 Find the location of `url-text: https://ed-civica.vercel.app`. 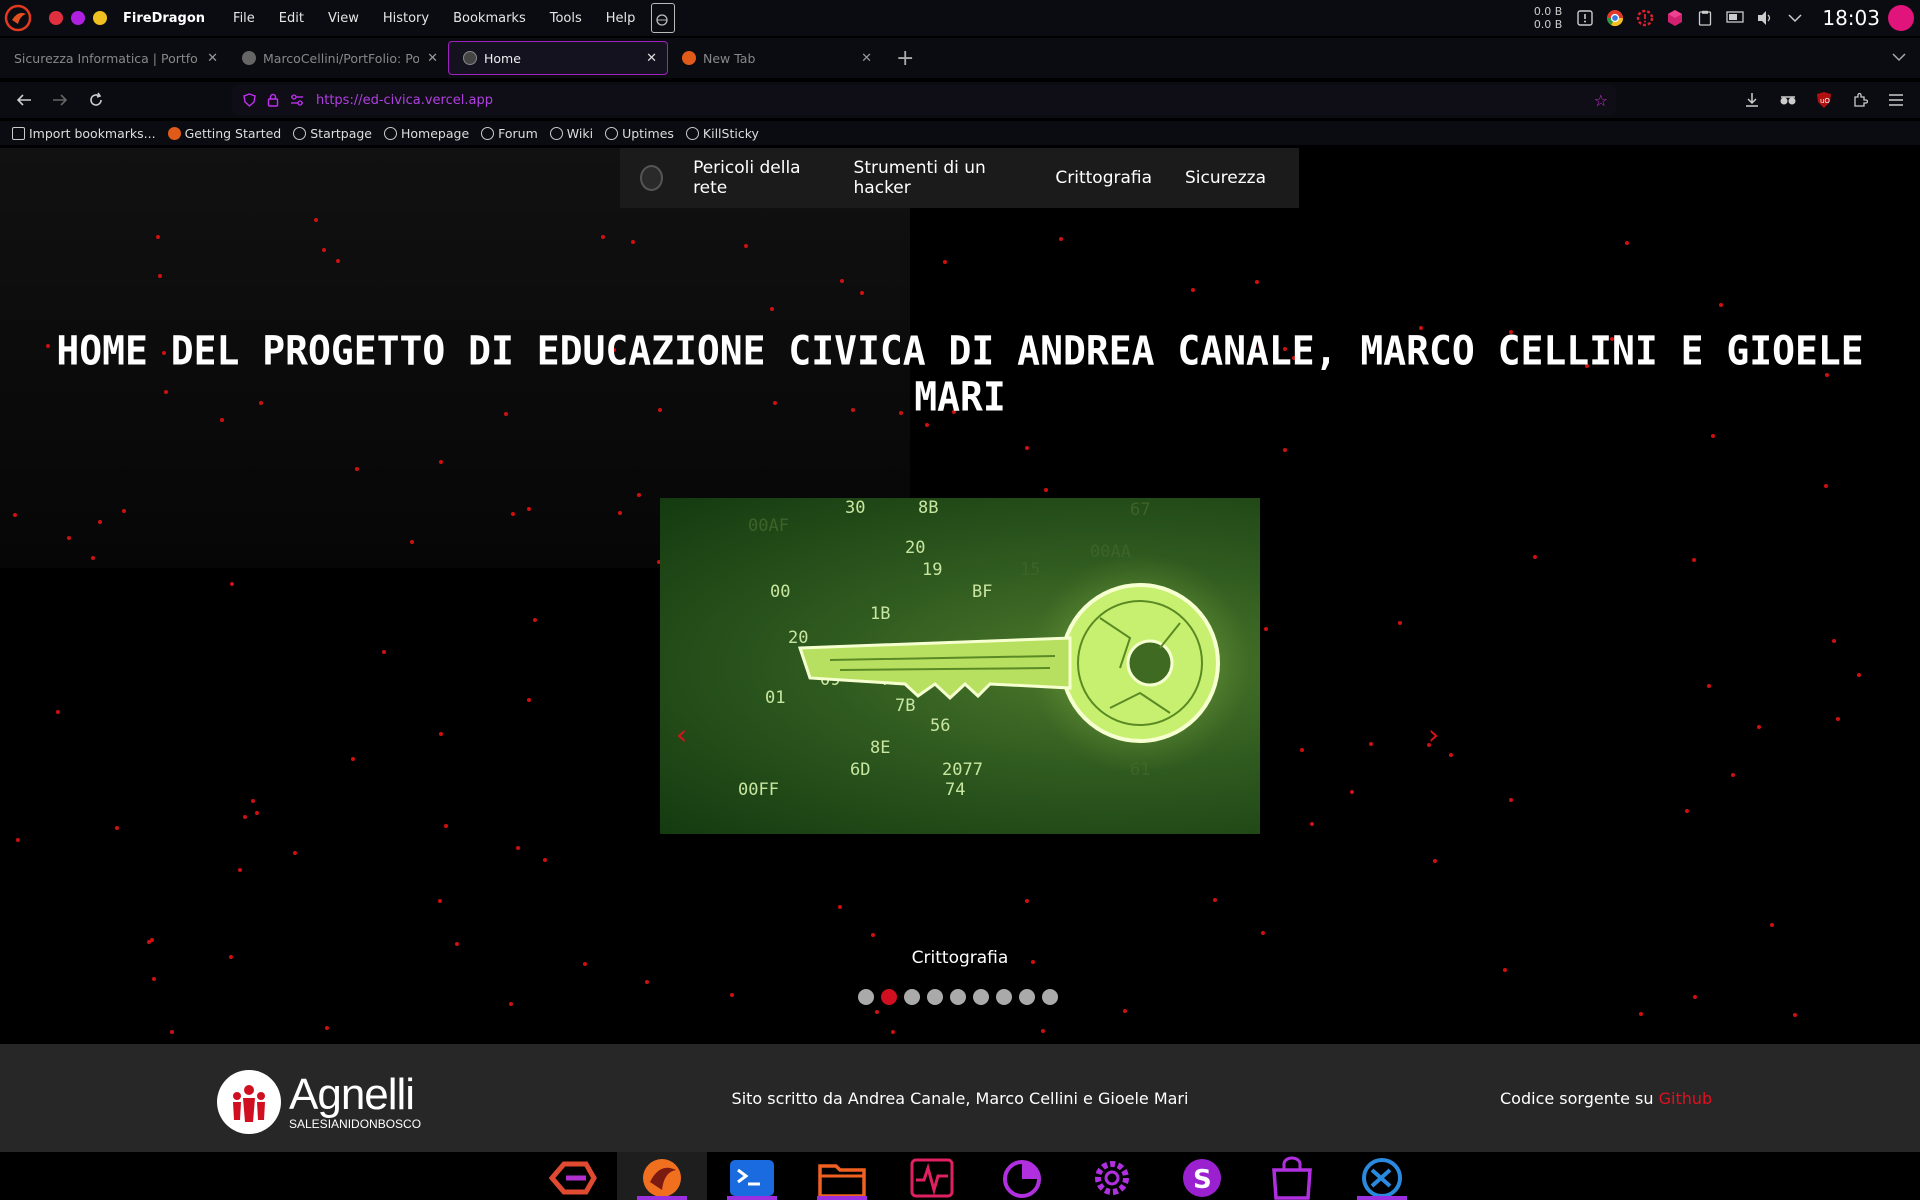

url-text: https://ed-civica.vercel.app is located at coordinates (404, 100).